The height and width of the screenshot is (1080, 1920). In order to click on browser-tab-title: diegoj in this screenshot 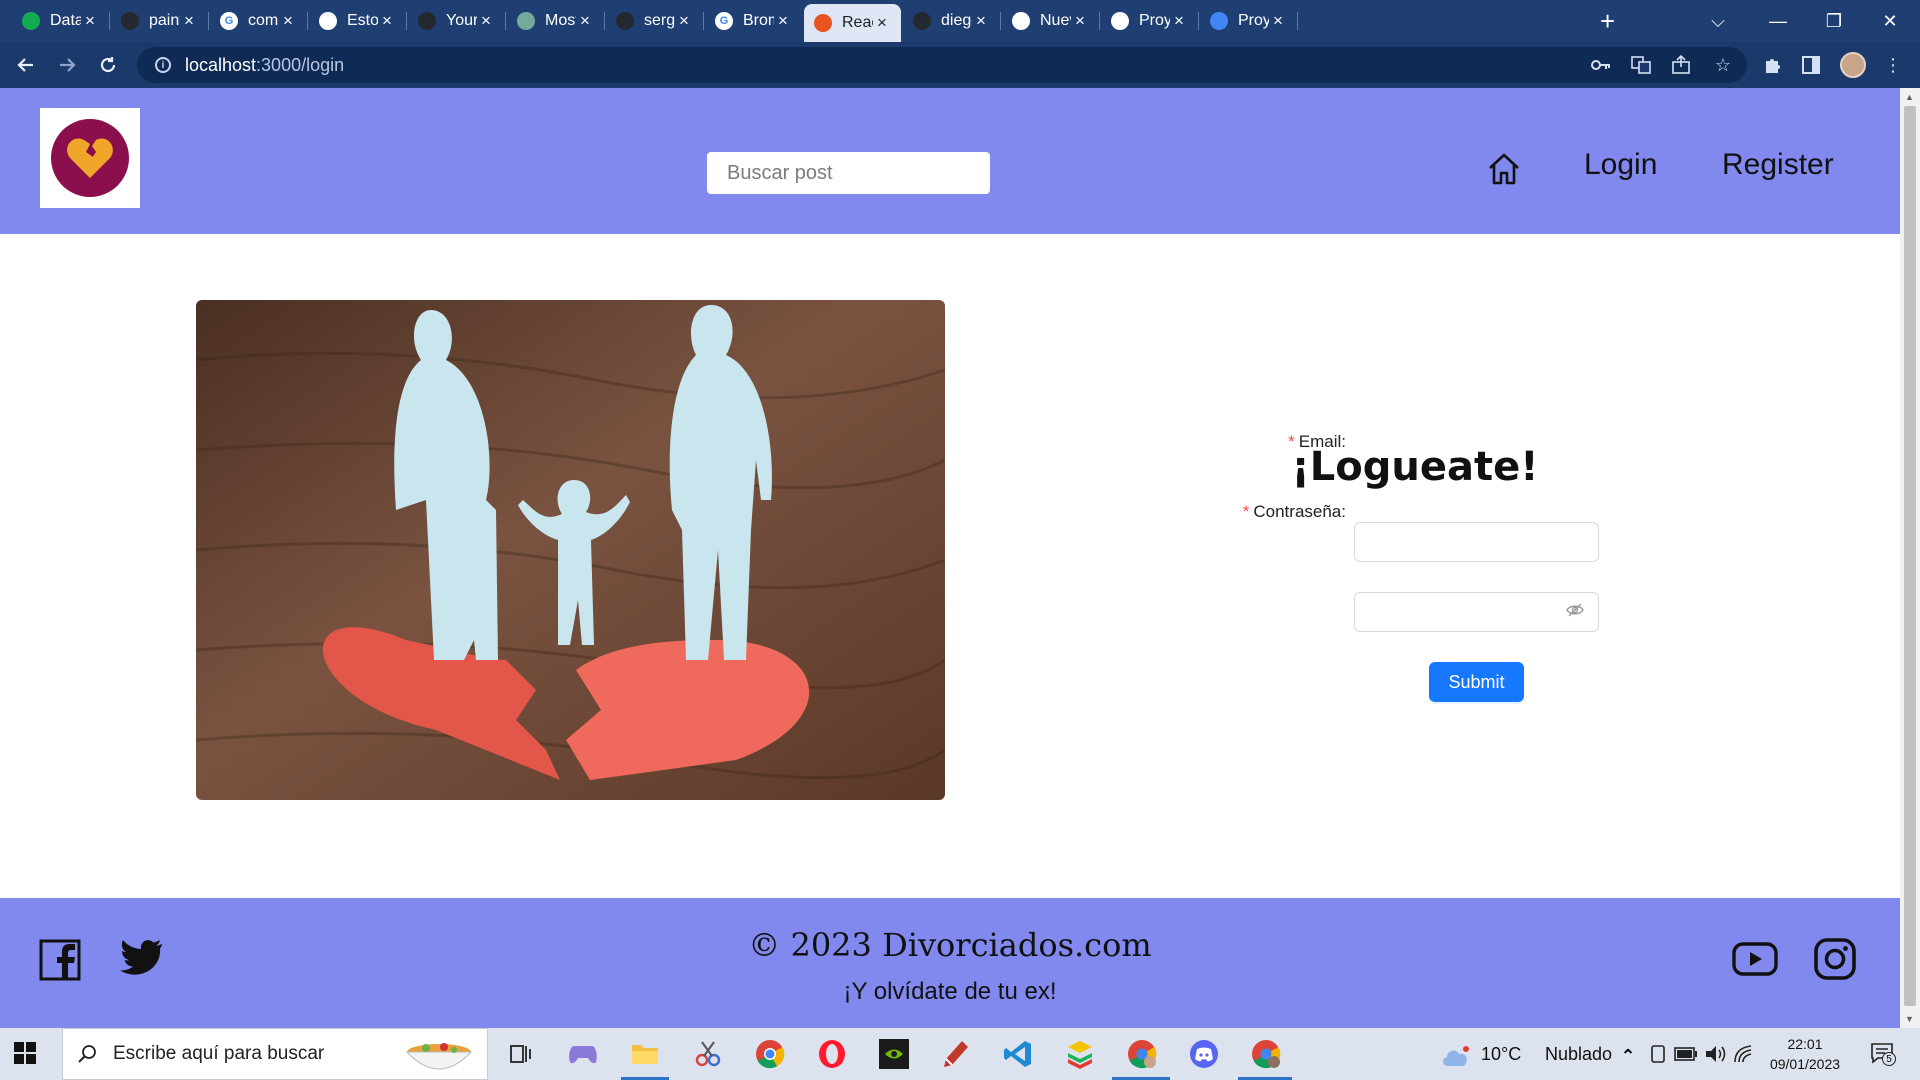, I will do `click(956, 20)`.